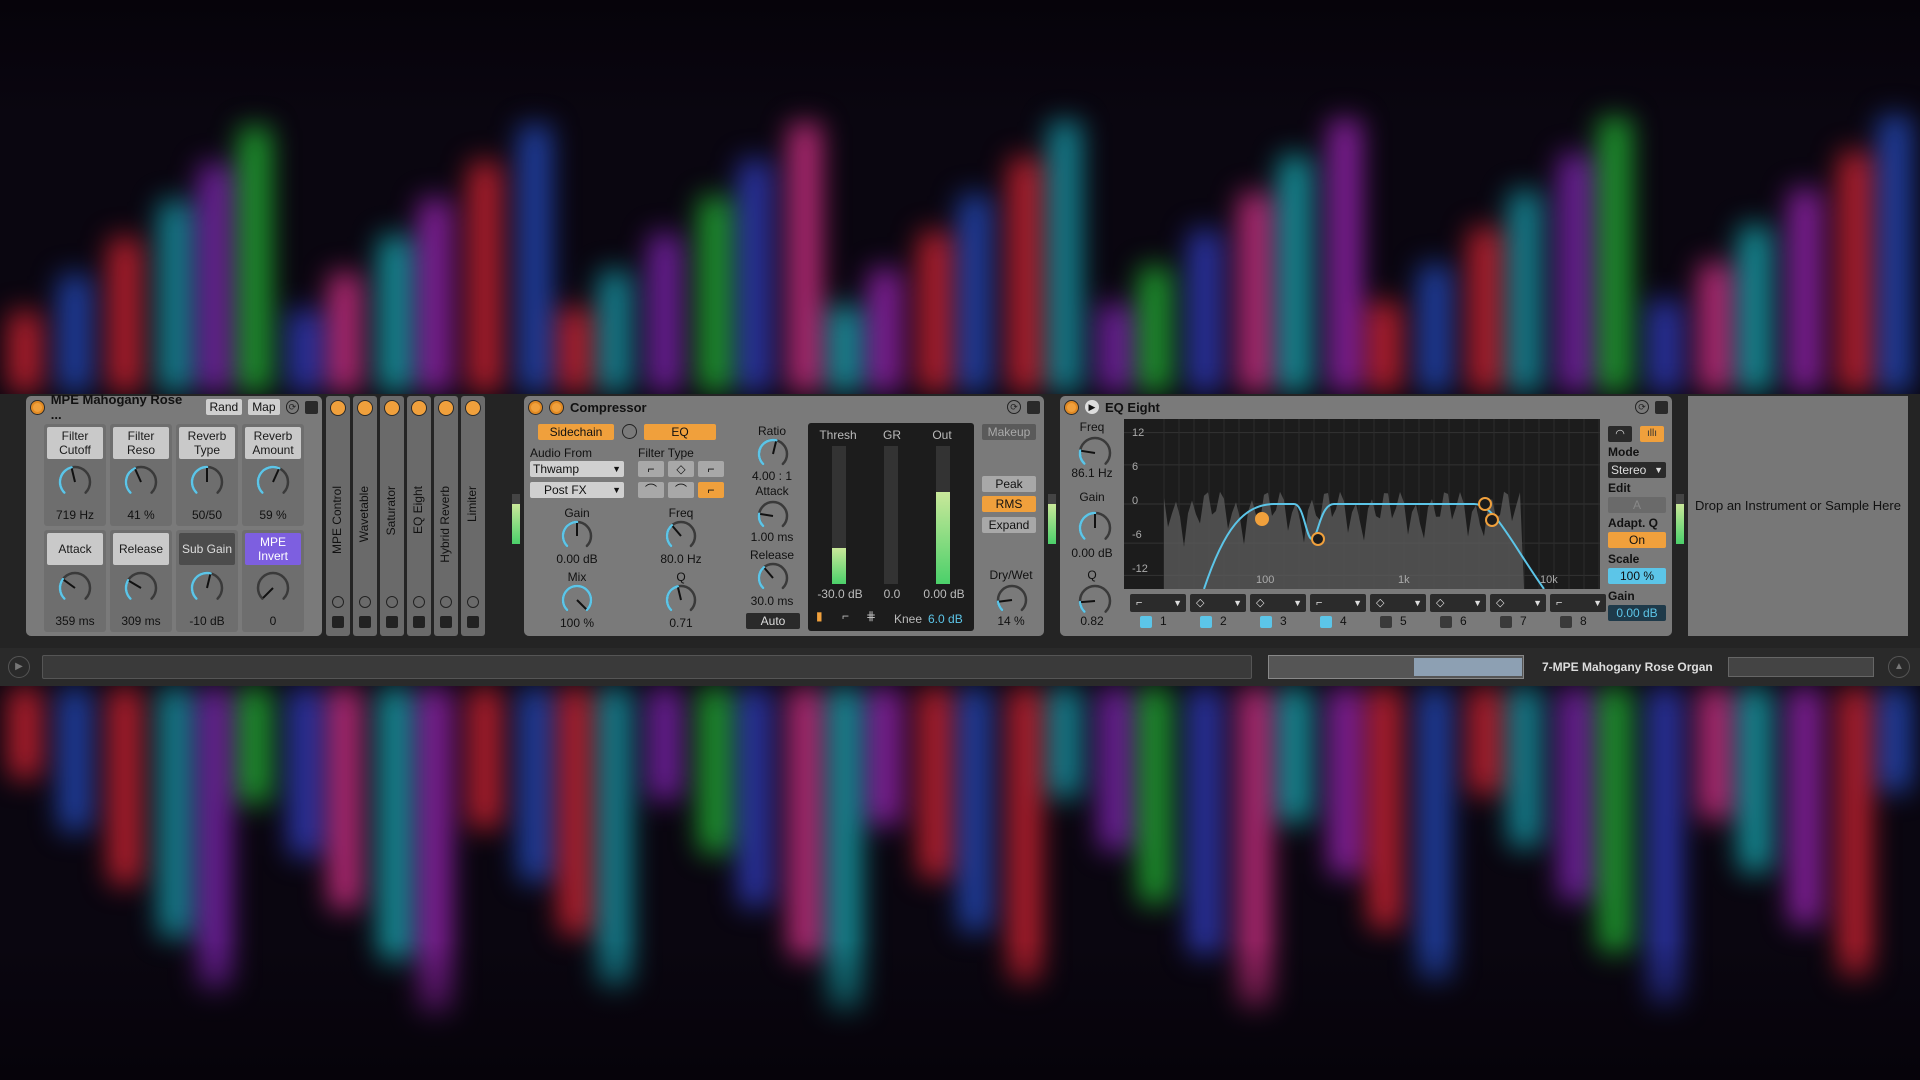 This screenshot has height=1080, width=1920. What do you see at coordinates (576, 432) in the screenshot?
I see `sidechain-button: Sidechain` at bounding box center [576, 432].